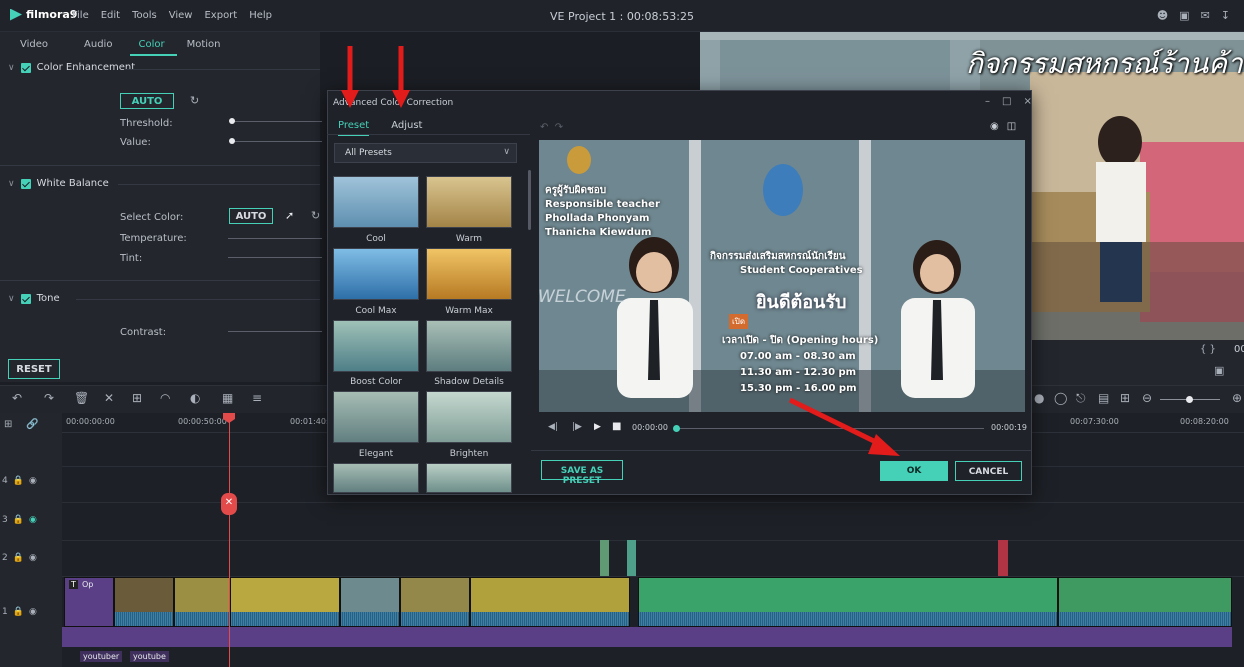 Image resolution: width=1244 pixels, height=667 pixels. What do you see at coordinates (212, 47) in the screenshot?
I see `tab-motion: Motion` at bounding box center [212, 47].